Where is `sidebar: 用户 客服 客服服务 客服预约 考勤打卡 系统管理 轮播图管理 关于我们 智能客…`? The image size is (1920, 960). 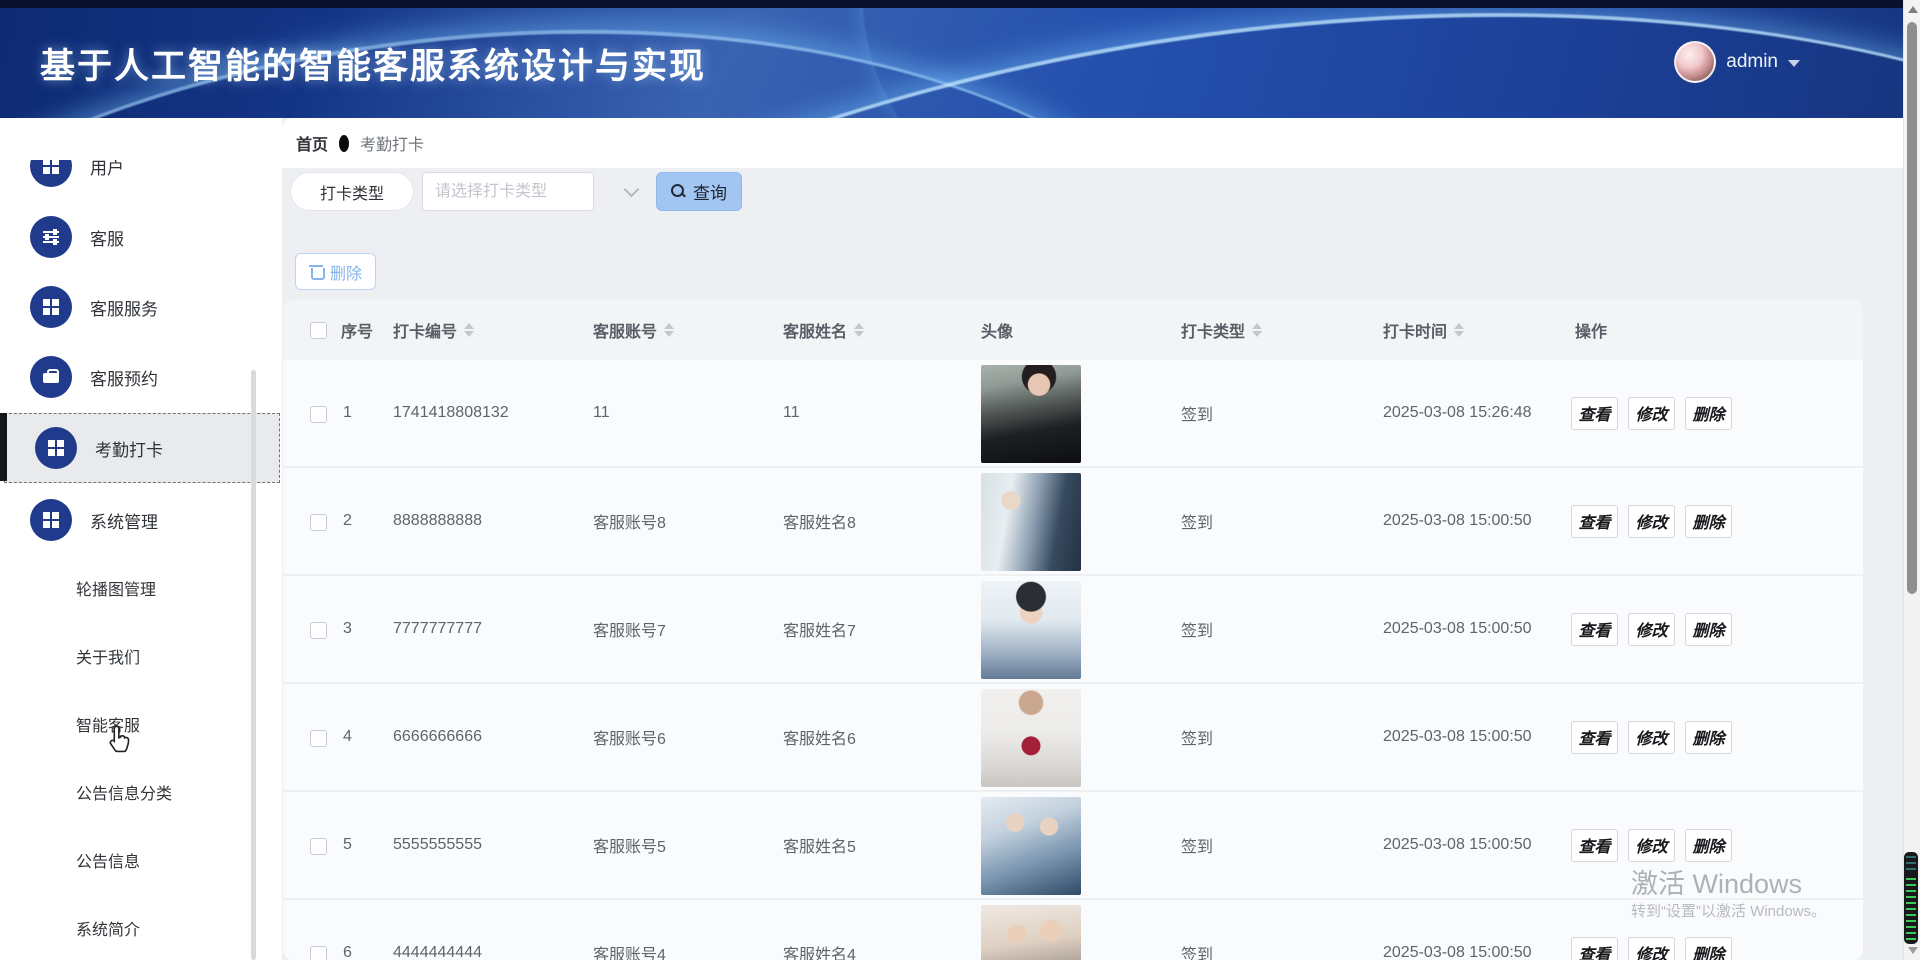 sidebar: 用户 客服 客服服务 客服预约 考勤打卡 系统管理 轮播图管理 关于我们 智能客… is located at coordinates (141, 539).